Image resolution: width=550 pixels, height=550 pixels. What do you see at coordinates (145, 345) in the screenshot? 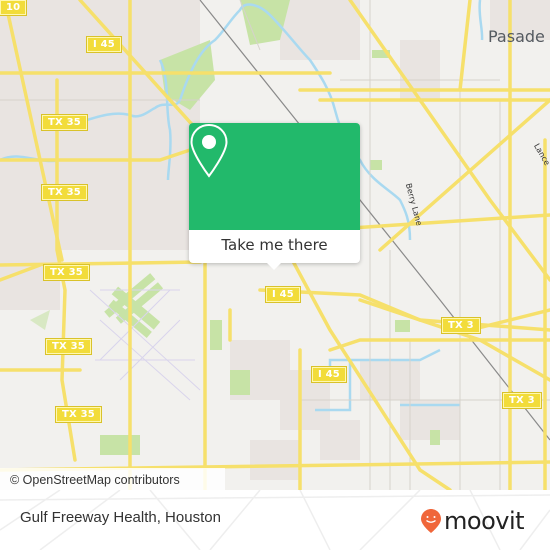
I see `airport-taxiways` at bounding box center [145, 345].